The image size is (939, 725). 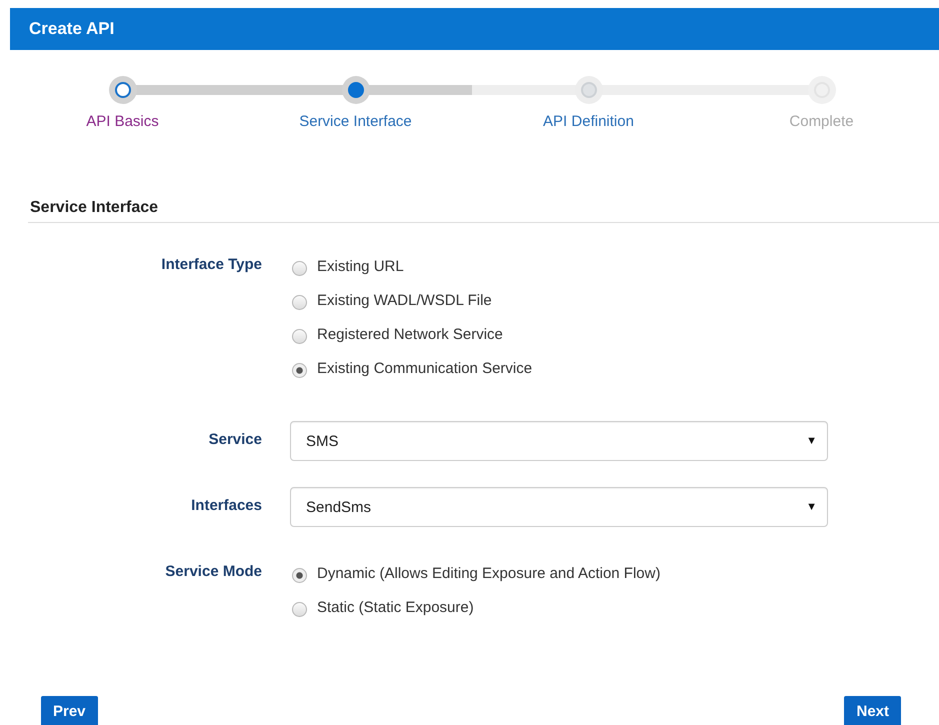 I want to click on option-label: Existing Communication Service, so click(x=424, y=368).